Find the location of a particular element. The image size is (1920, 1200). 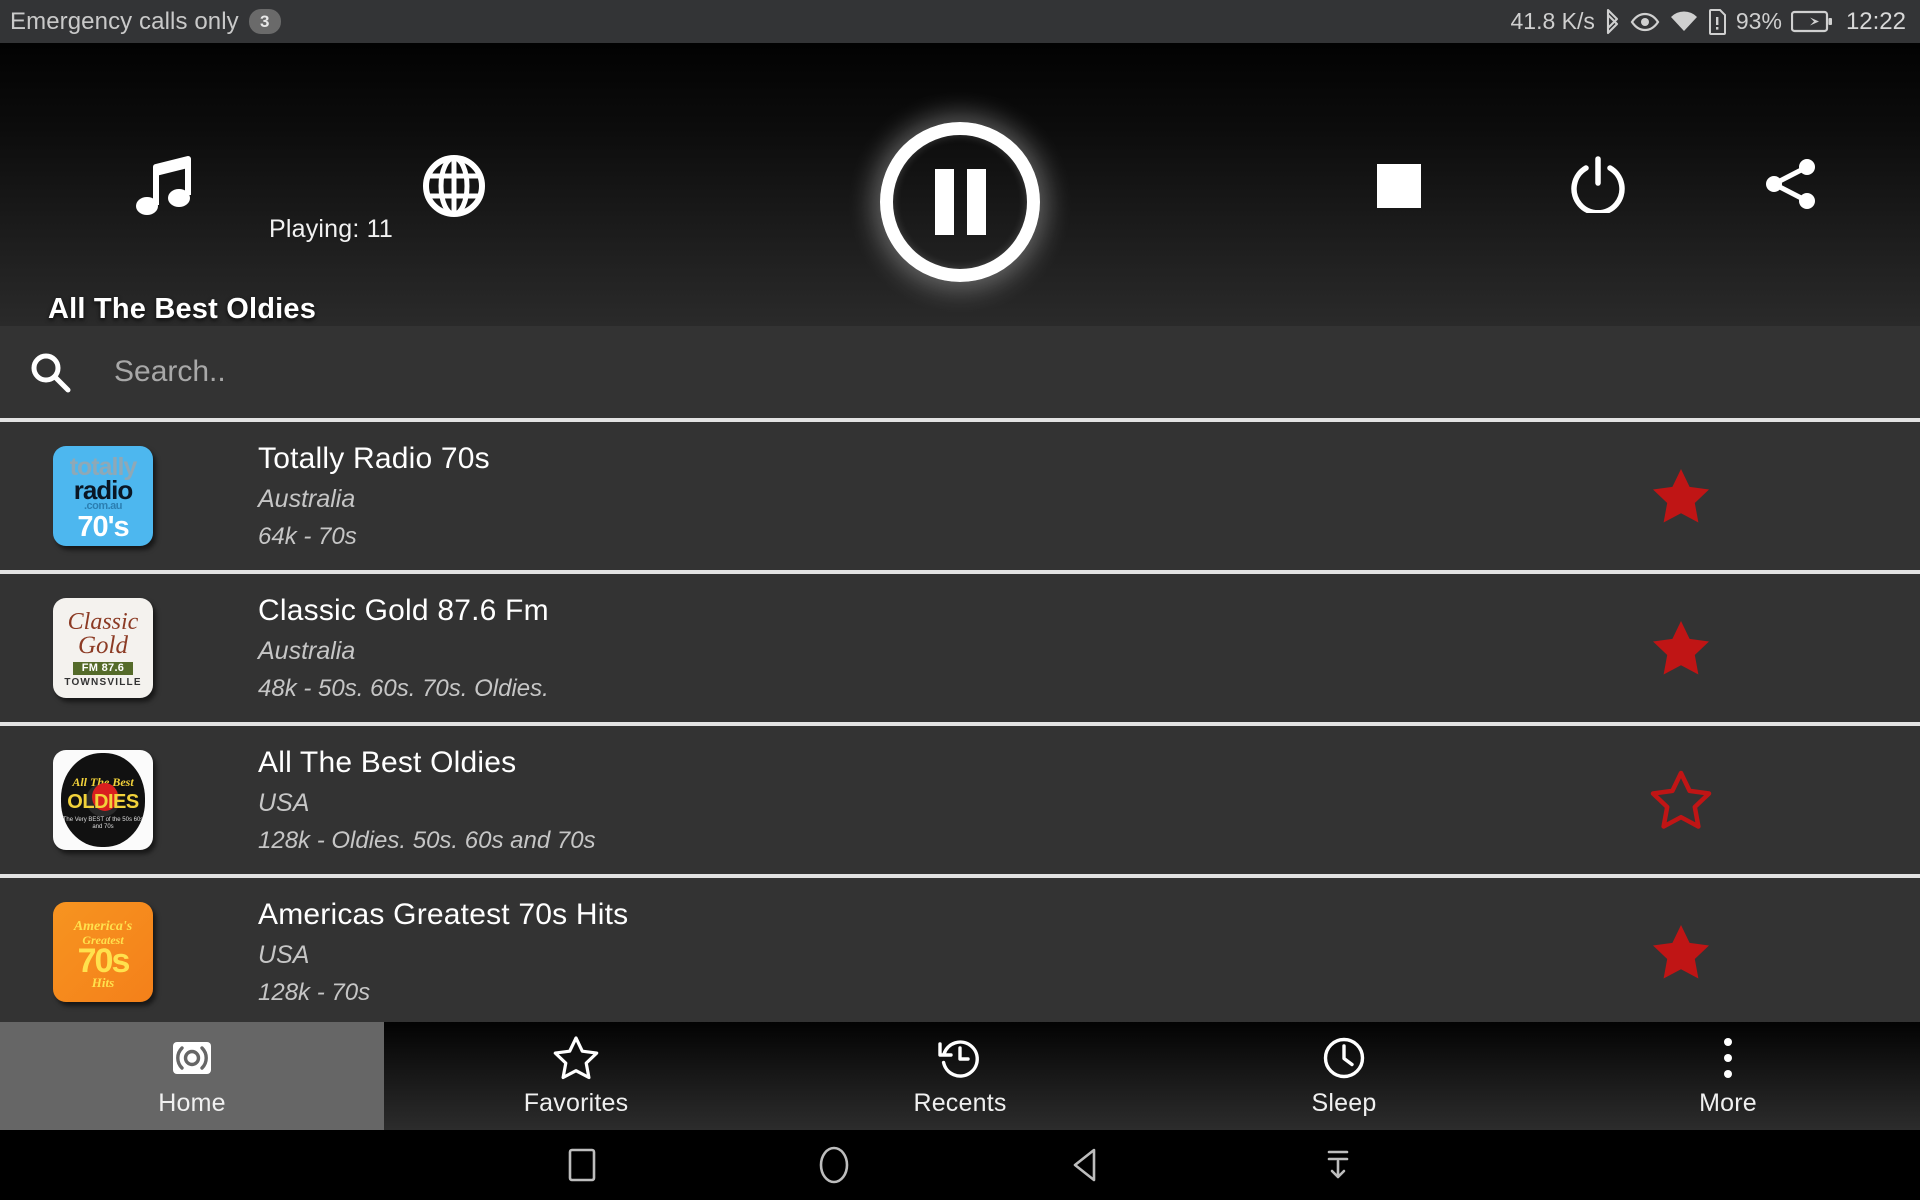

search-bar is located at coordinates (960, 374).